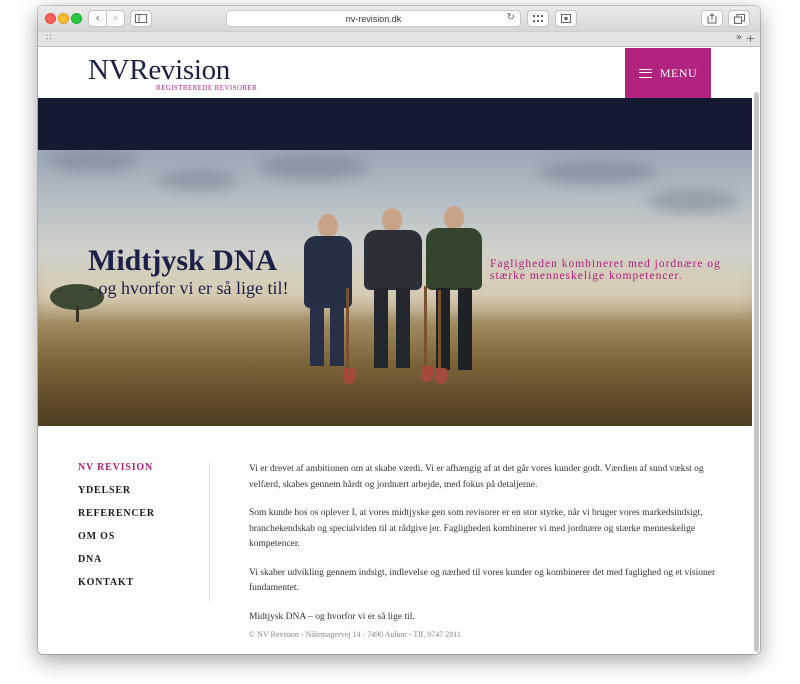 Image resolution: width=800 pixels, height=684 pixels. Describe the element at coordinates (143, 542) in the screenshot. I see `nav-item-om-os: OM OS` at that location.